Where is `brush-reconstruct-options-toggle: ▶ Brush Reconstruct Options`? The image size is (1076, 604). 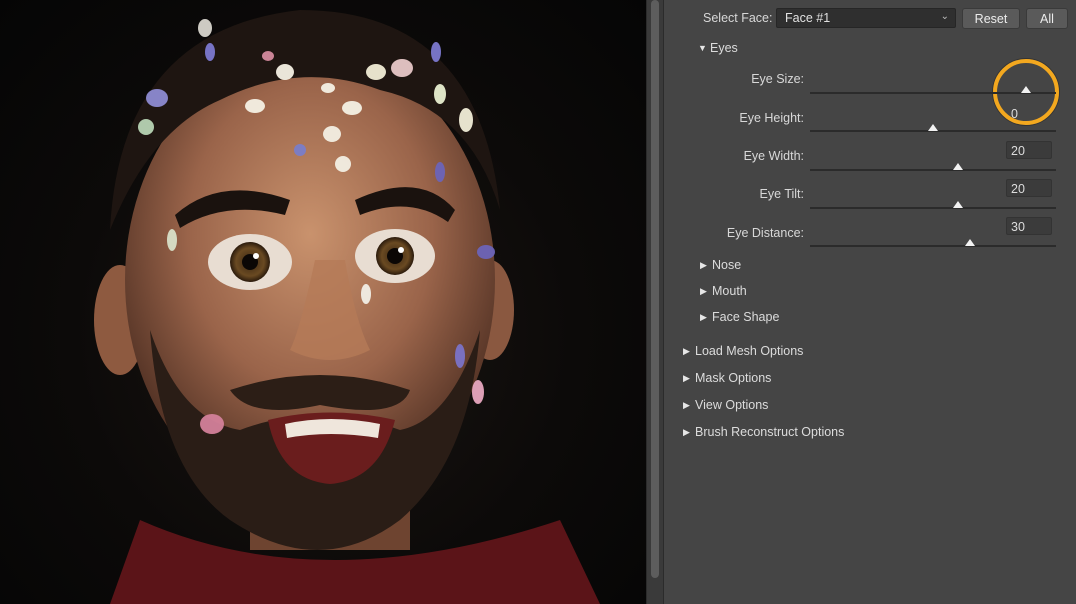 brush-reconstruct-options-toggle: ▶ Brush Reconstruct Options is located at coordinates (763, 432).